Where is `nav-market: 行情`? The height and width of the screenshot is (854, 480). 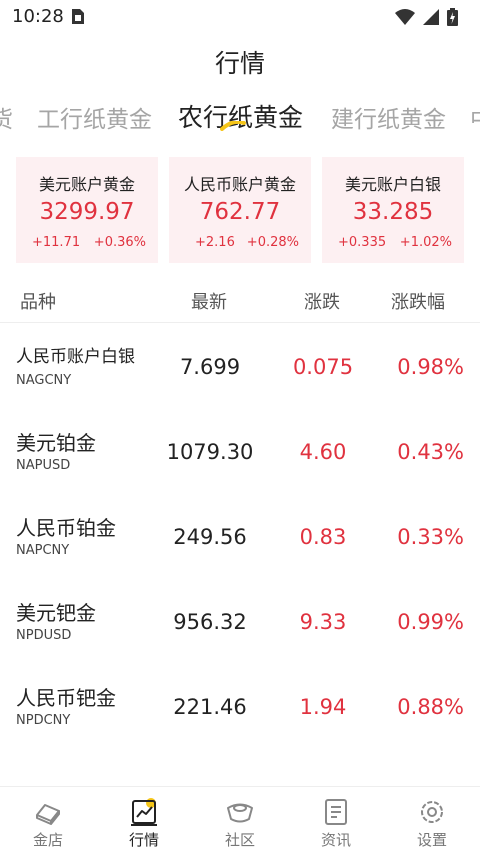
nav-market: 行情 is located at coordinates (144, 820).